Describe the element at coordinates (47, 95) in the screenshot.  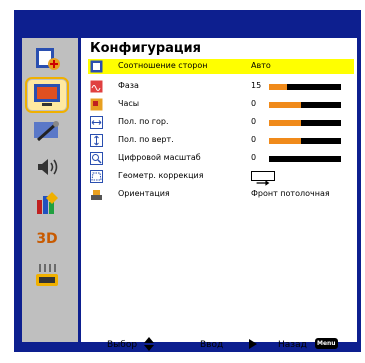
I see `display-config-icon` at that location.